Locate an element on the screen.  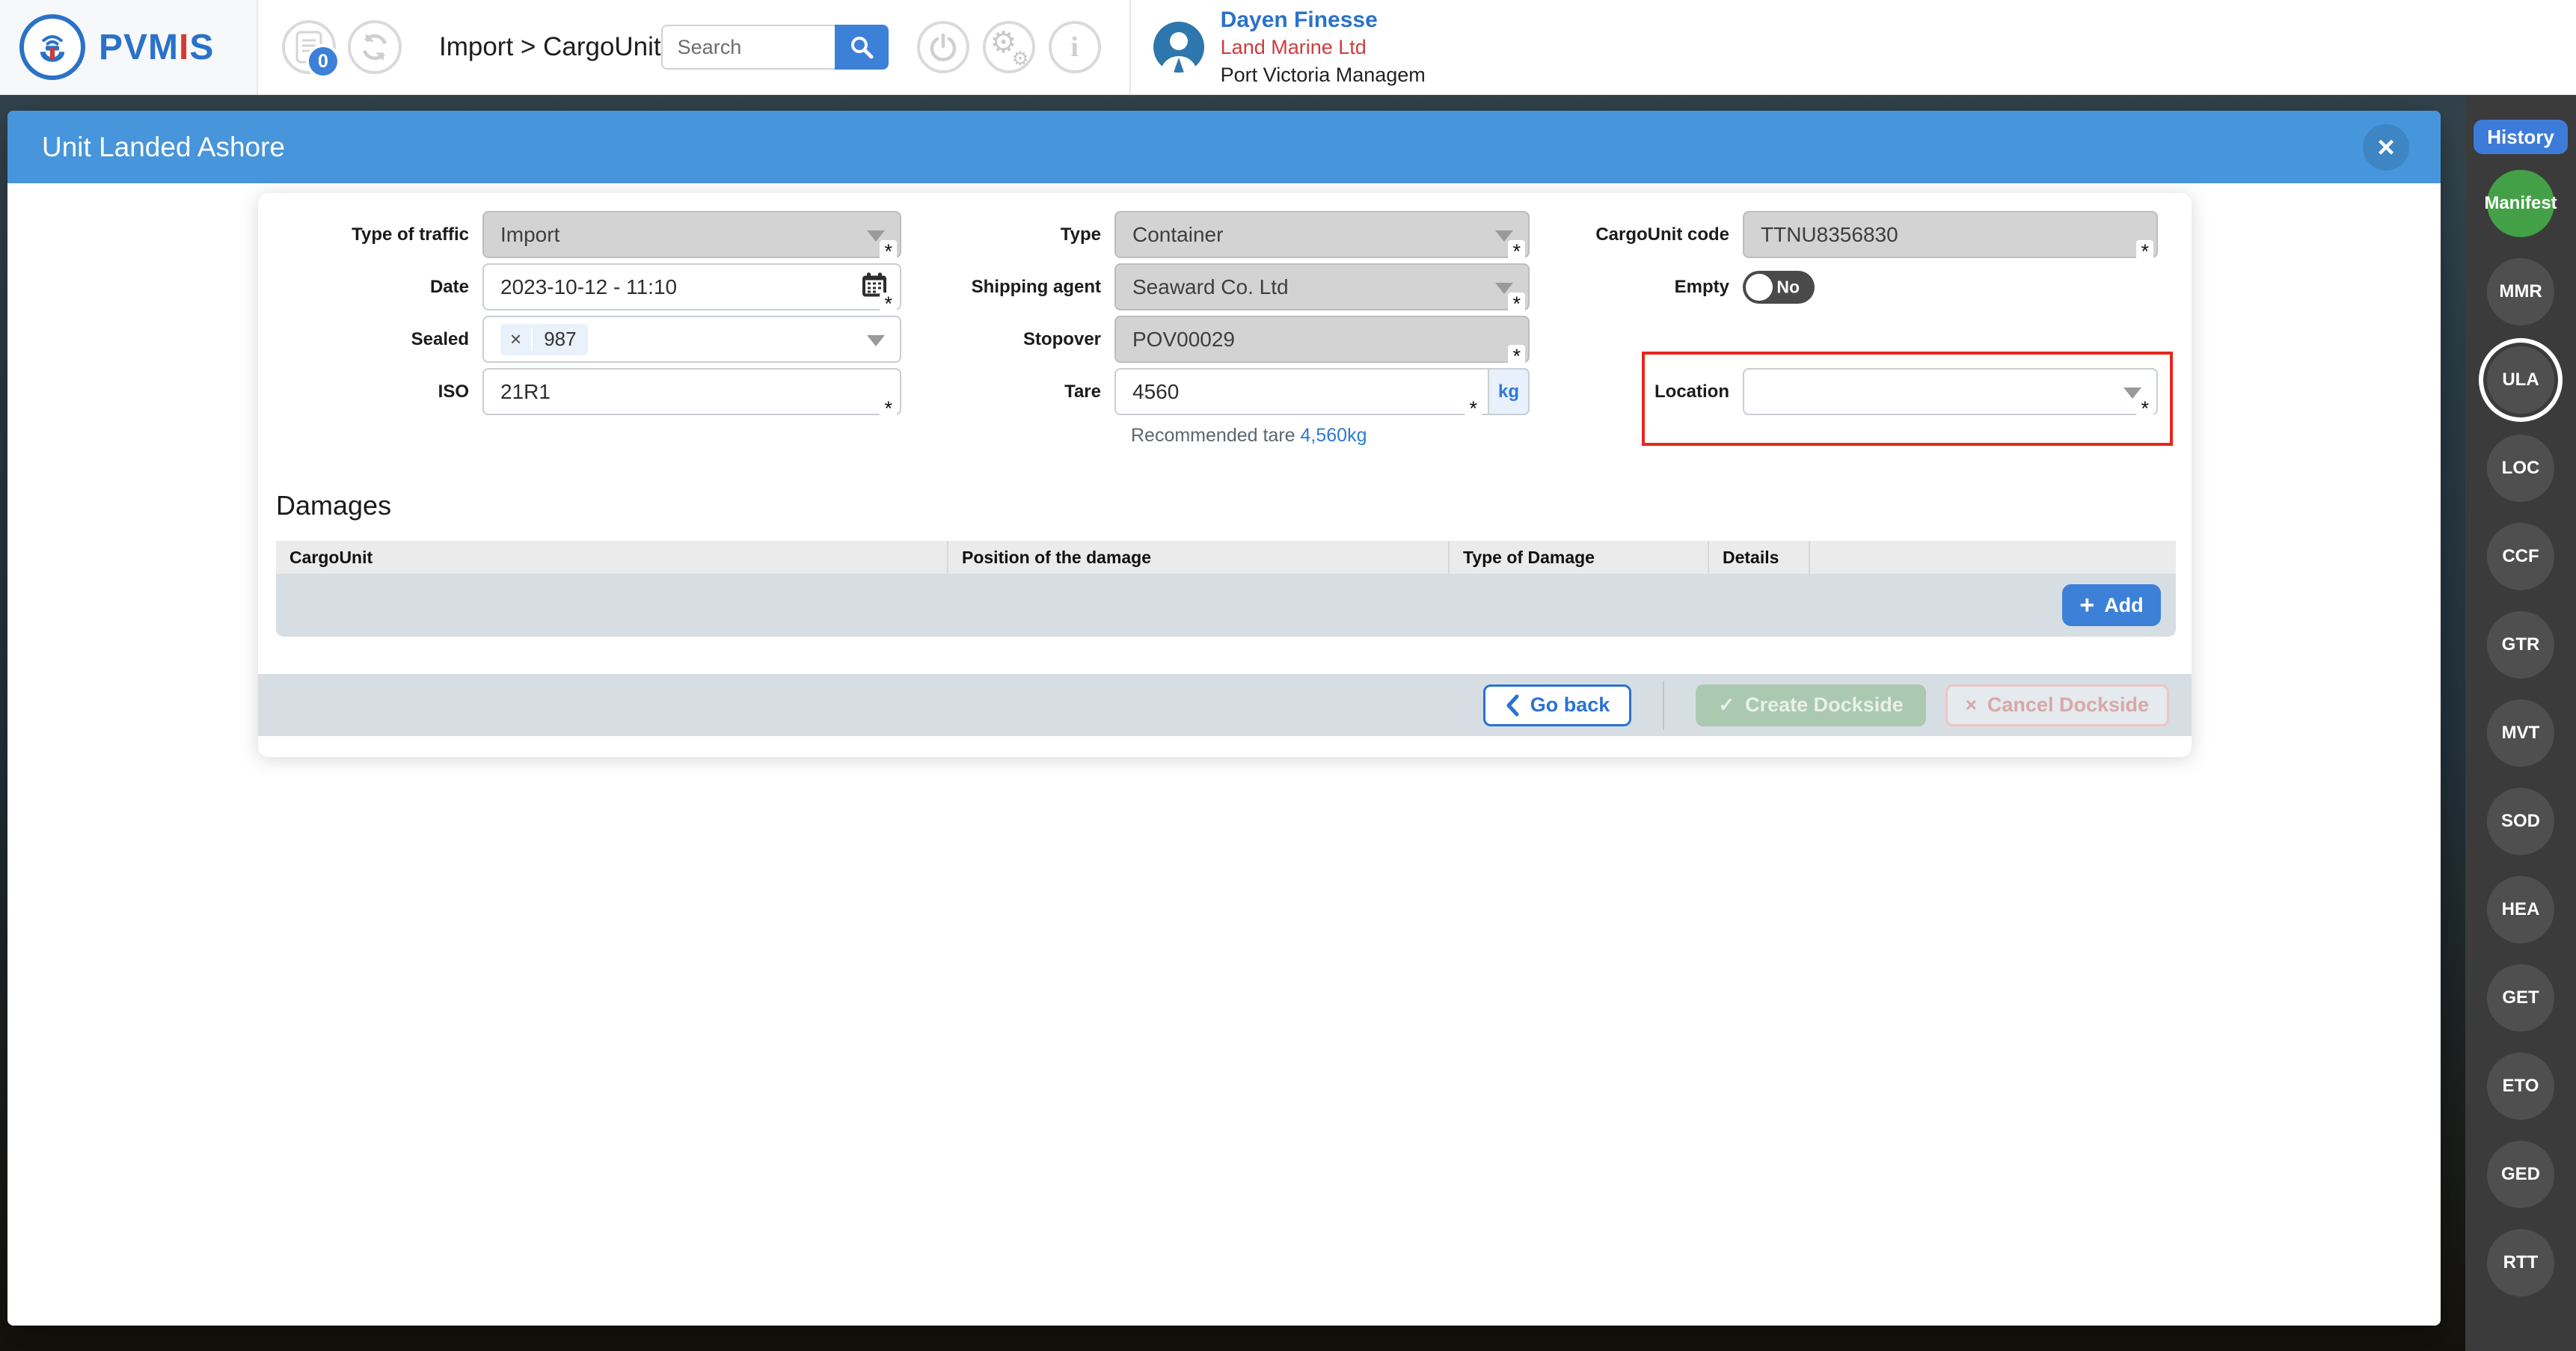
close-icon: × is located at coordinates (2386, 147).